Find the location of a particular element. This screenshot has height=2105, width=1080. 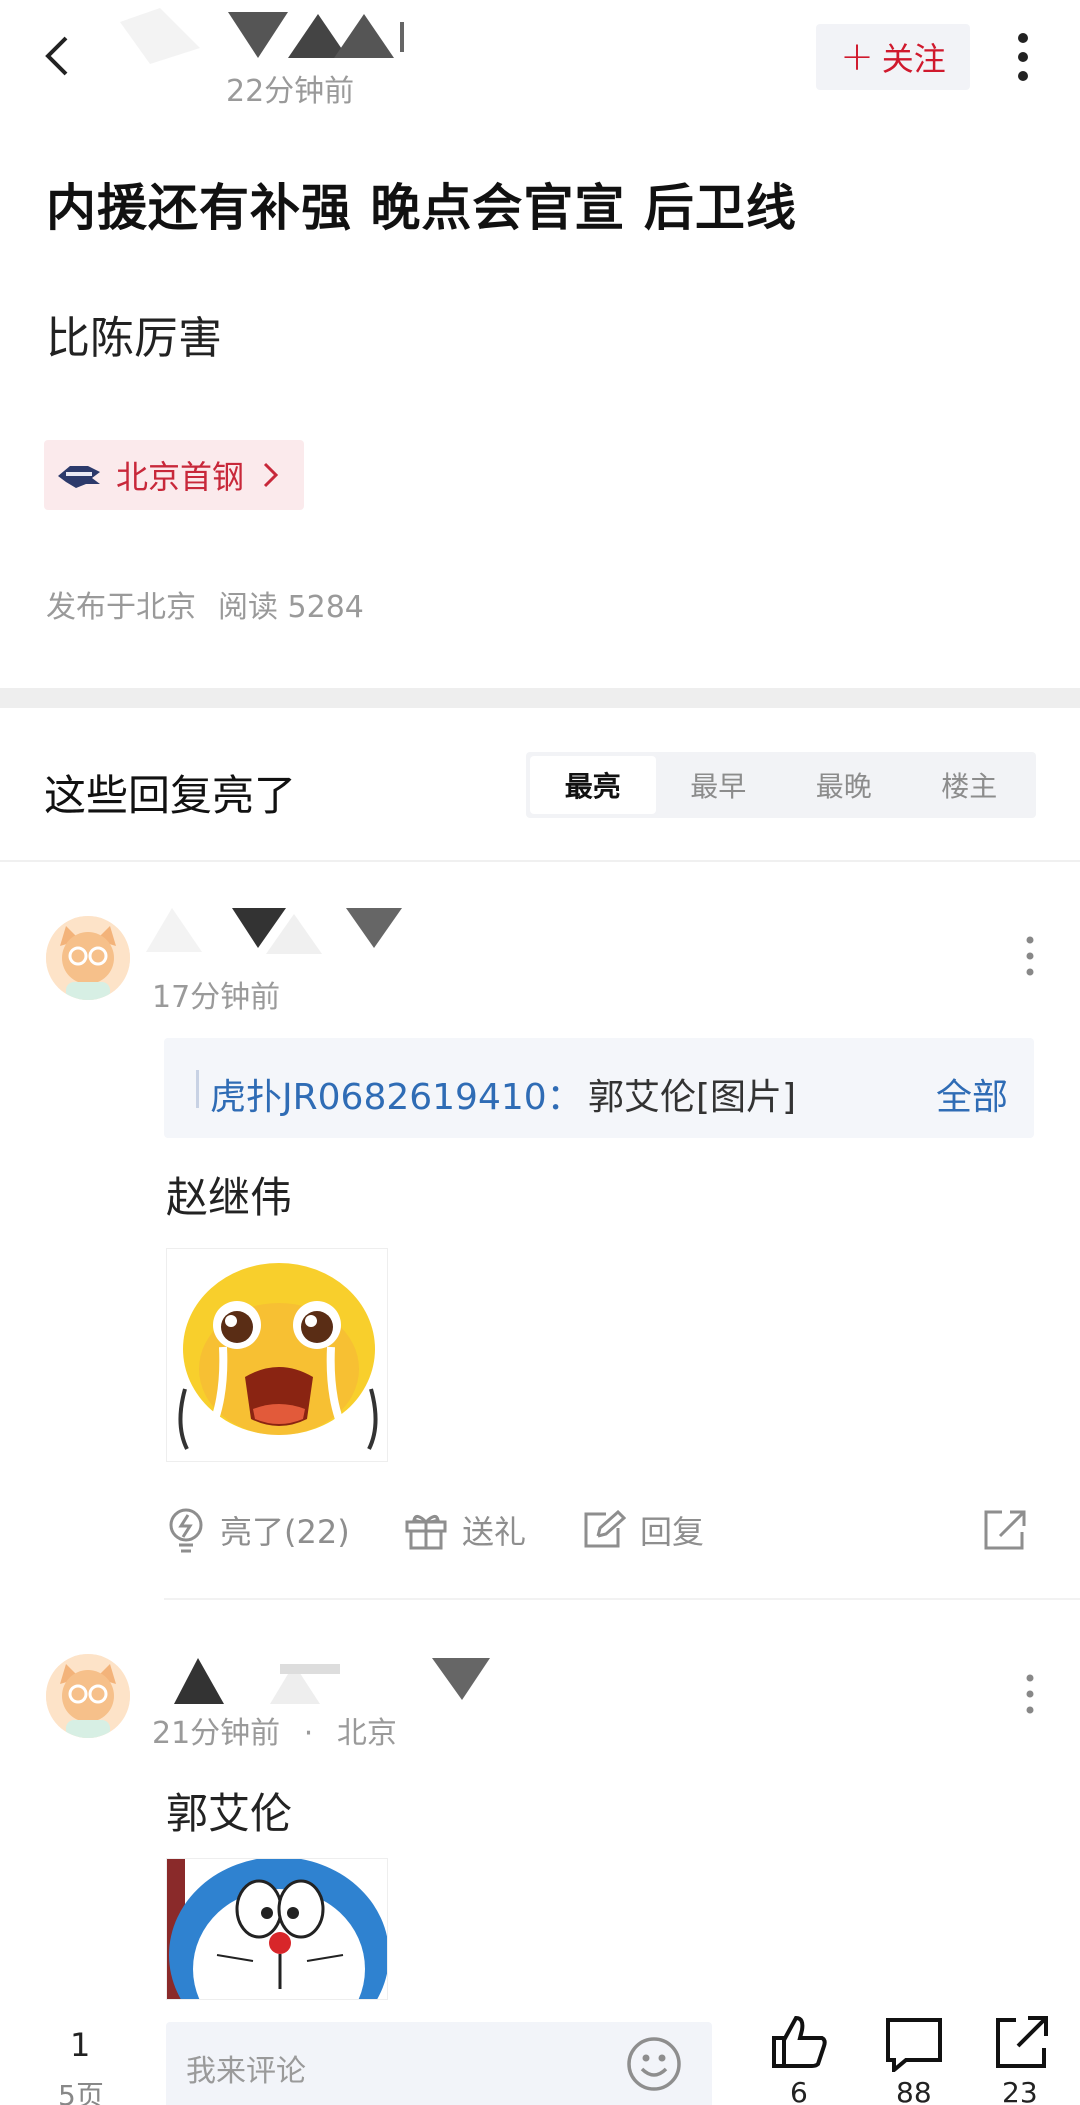

light-bulb-icon is located at coordinates (186, 1530).